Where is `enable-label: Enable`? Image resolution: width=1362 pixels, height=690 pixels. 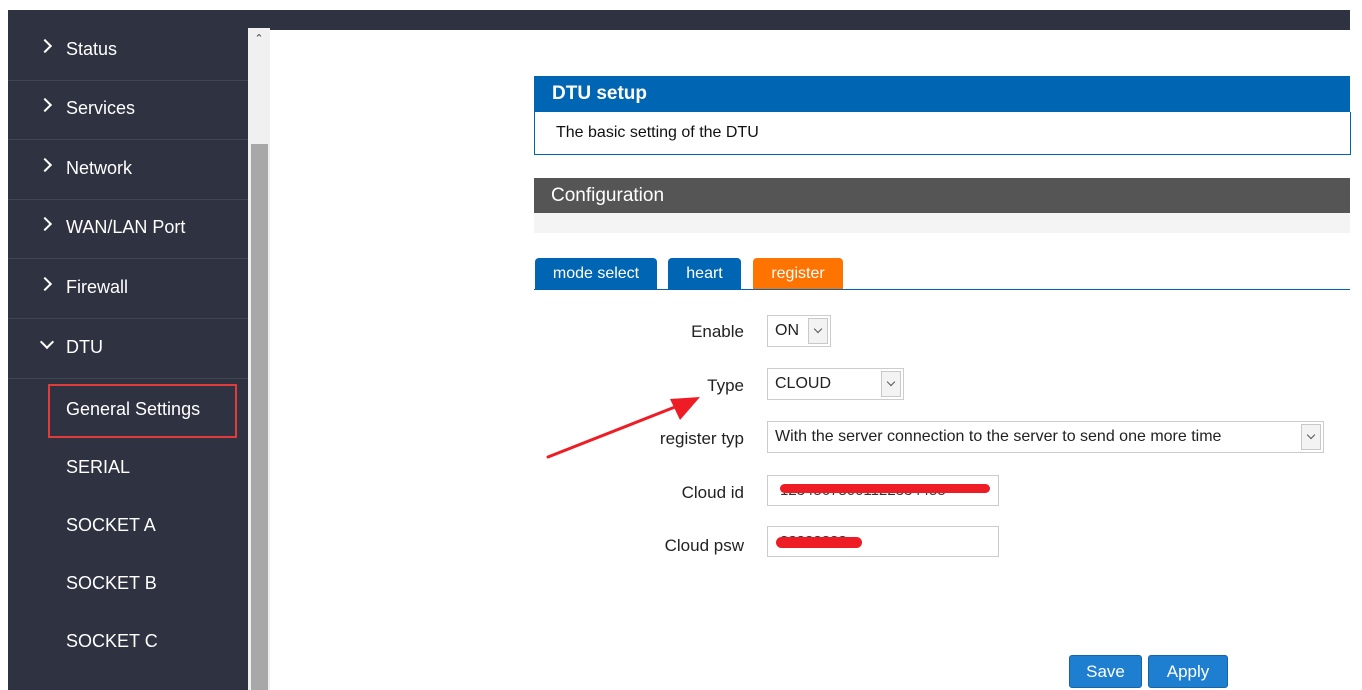 enable-label: Enable is located at coordinates (717, 331).